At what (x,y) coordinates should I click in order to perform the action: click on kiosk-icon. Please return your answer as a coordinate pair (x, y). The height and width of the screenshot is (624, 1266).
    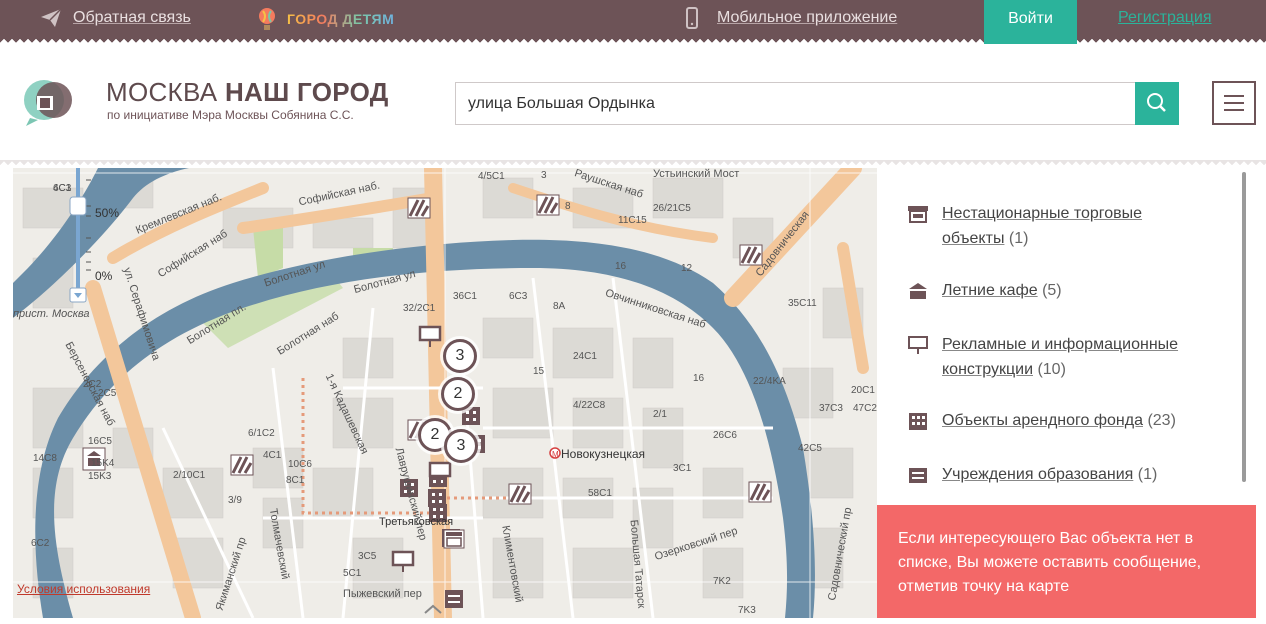
    Looking at the image, I should click on (918, 214).